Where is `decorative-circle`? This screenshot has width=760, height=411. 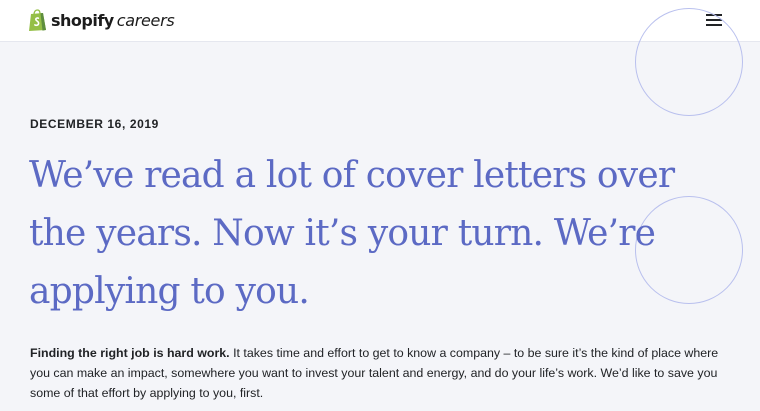
decorative-circle is located at coordinates (689, 62).